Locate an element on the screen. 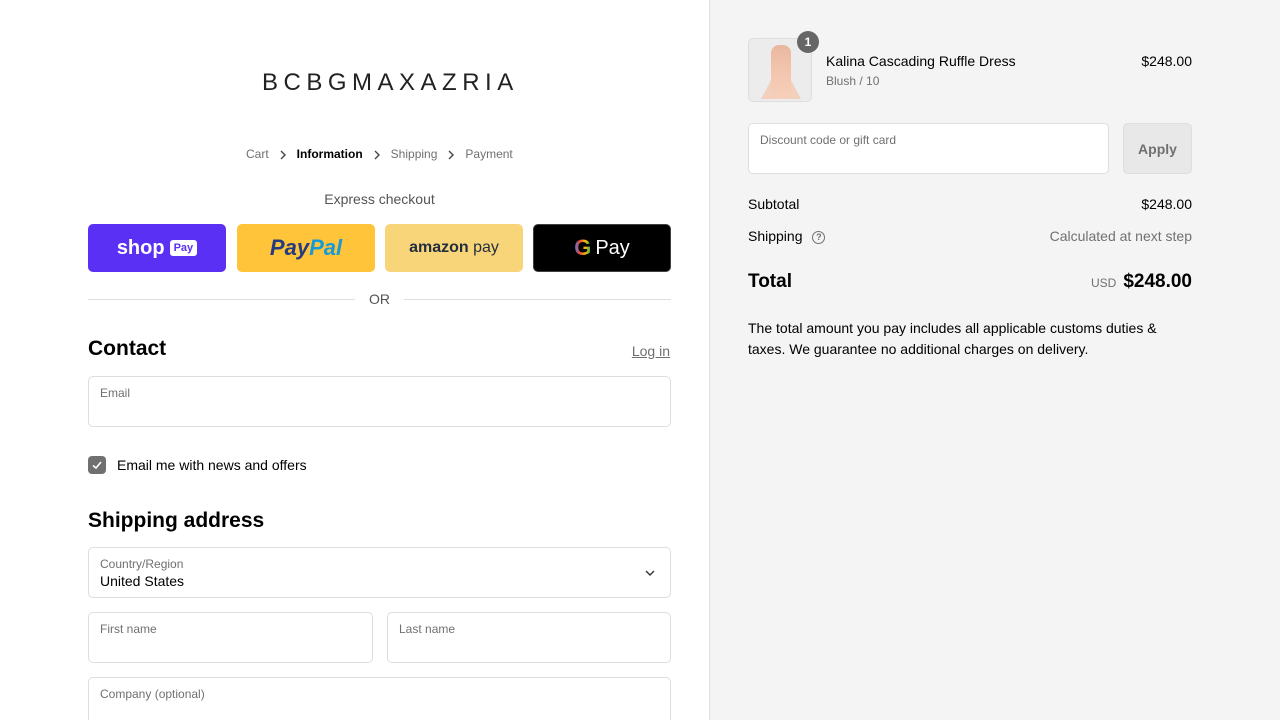 The image size is (1280, 720). total-amount-group: USD $248.00 is located at coordinates (1141, 282).